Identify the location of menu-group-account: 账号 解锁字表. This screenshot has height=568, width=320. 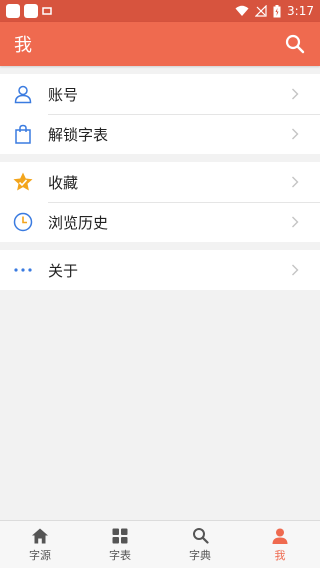
(160, 114).